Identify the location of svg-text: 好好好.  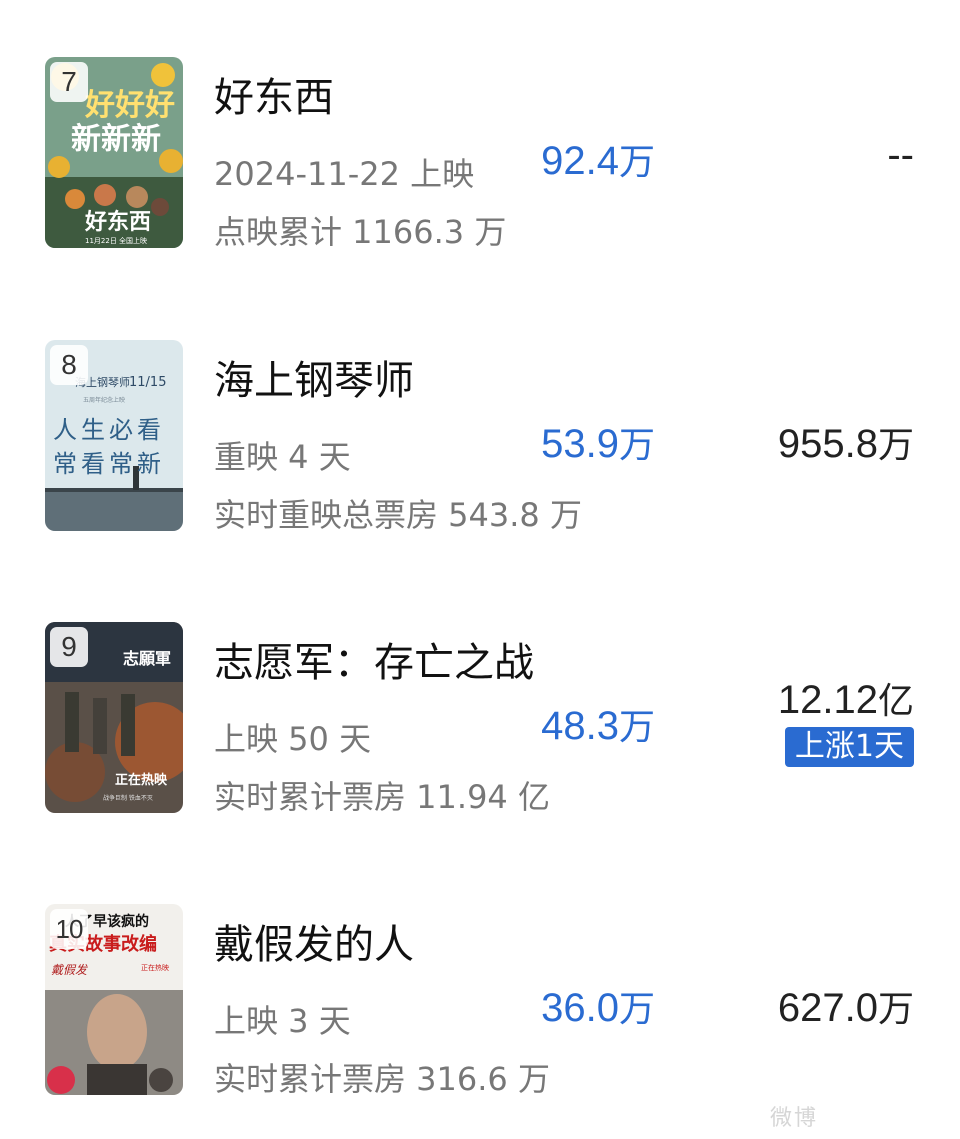
(129, 105).